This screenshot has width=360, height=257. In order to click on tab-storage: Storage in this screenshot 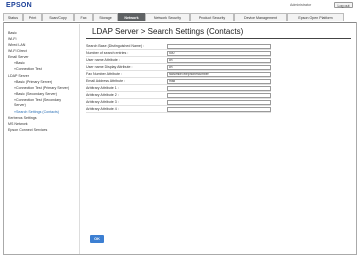, I will do `click(105, 17)`.